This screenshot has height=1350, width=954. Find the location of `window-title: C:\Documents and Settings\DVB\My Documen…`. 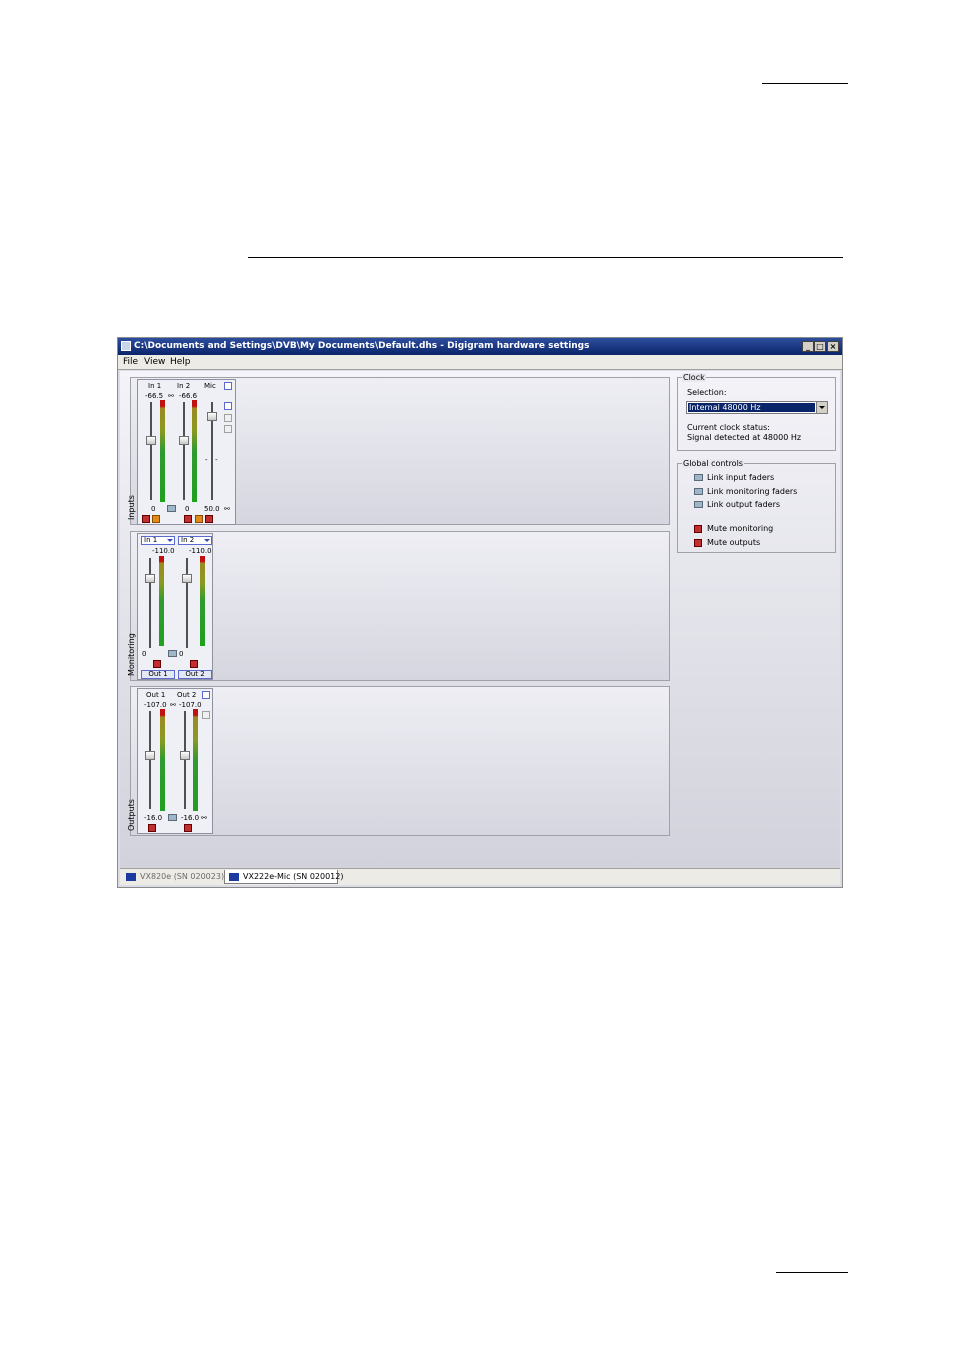

window-title: C:\Documents and Settings\DVB\My Documen… is located at coordinates (362, 346).